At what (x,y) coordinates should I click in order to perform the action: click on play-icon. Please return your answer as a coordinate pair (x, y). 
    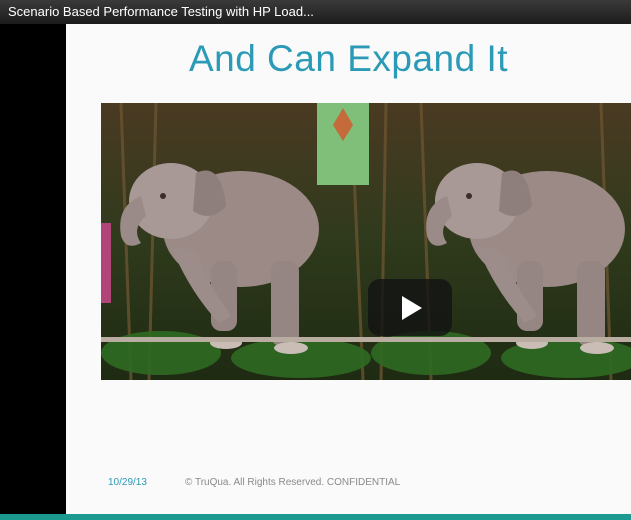
    Looking at the image, I should click on (412, 308).